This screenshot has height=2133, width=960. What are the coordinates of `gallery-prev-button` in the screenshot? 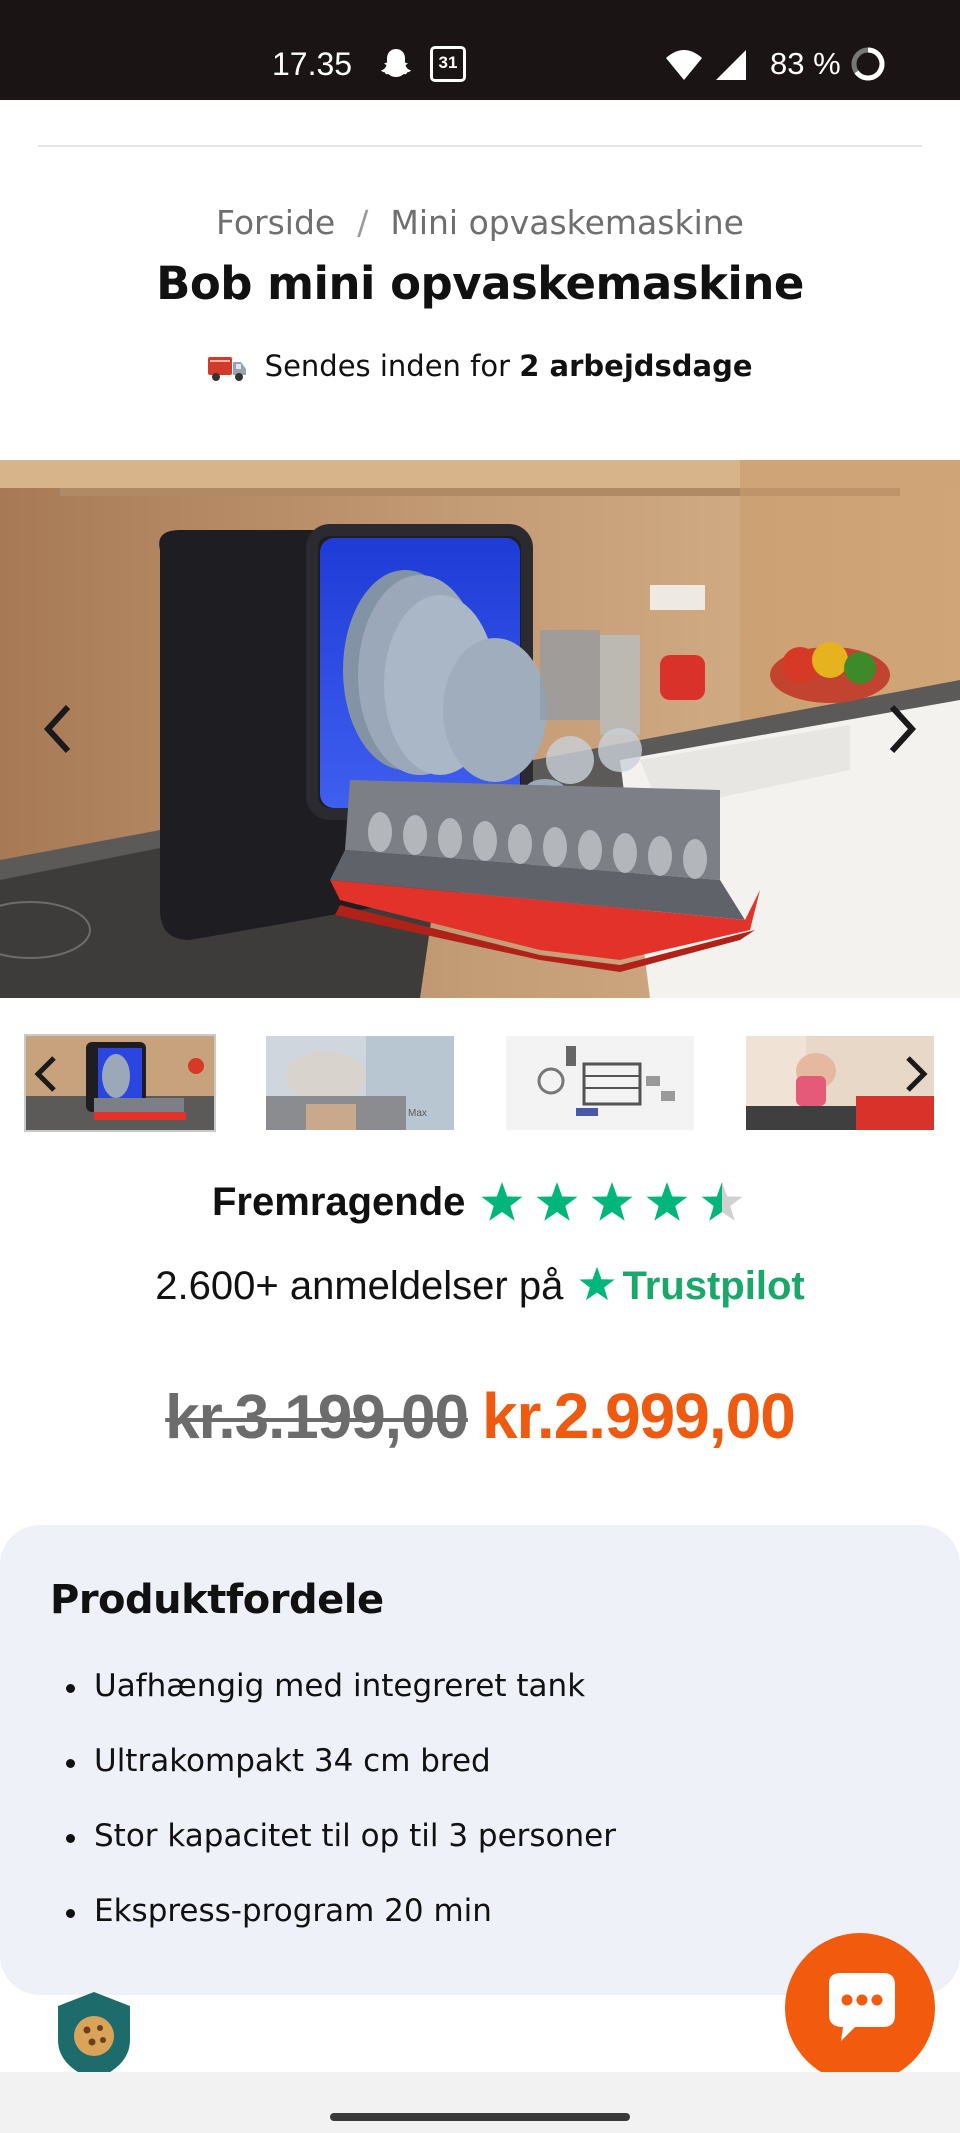 It's located at (58, 729).